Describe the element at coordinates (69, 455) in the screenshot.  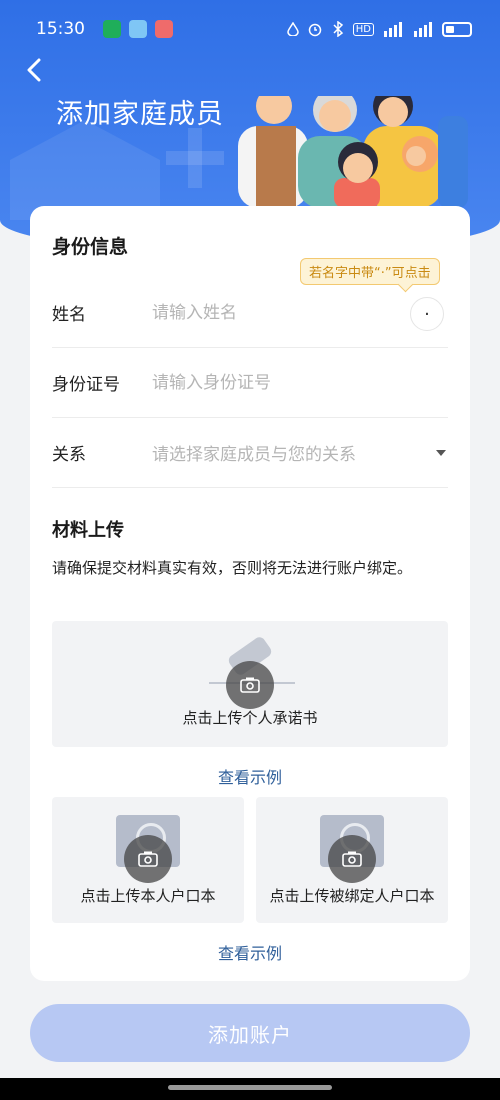
I see `relation-label: 关系` at that location.